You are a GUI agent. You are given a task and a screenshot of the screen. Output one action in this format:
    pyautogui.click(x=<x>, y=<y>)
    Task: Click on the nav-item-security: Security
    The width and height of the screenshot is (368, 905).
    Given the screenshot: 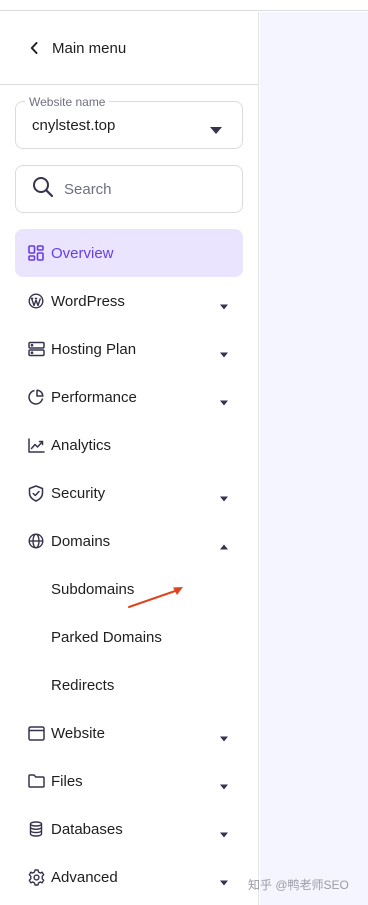 What is the action you would take?
    pyautogui.click(x=129, y=493)
    